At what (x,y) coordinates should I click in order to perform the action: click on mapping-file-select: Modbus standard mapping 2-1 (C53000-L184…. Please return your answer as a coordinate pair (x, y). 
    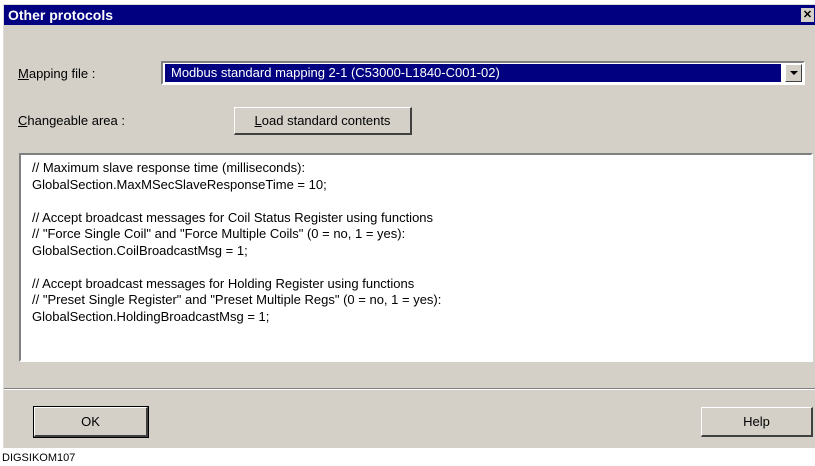
    Looking at the image, I should click on (483, 73).